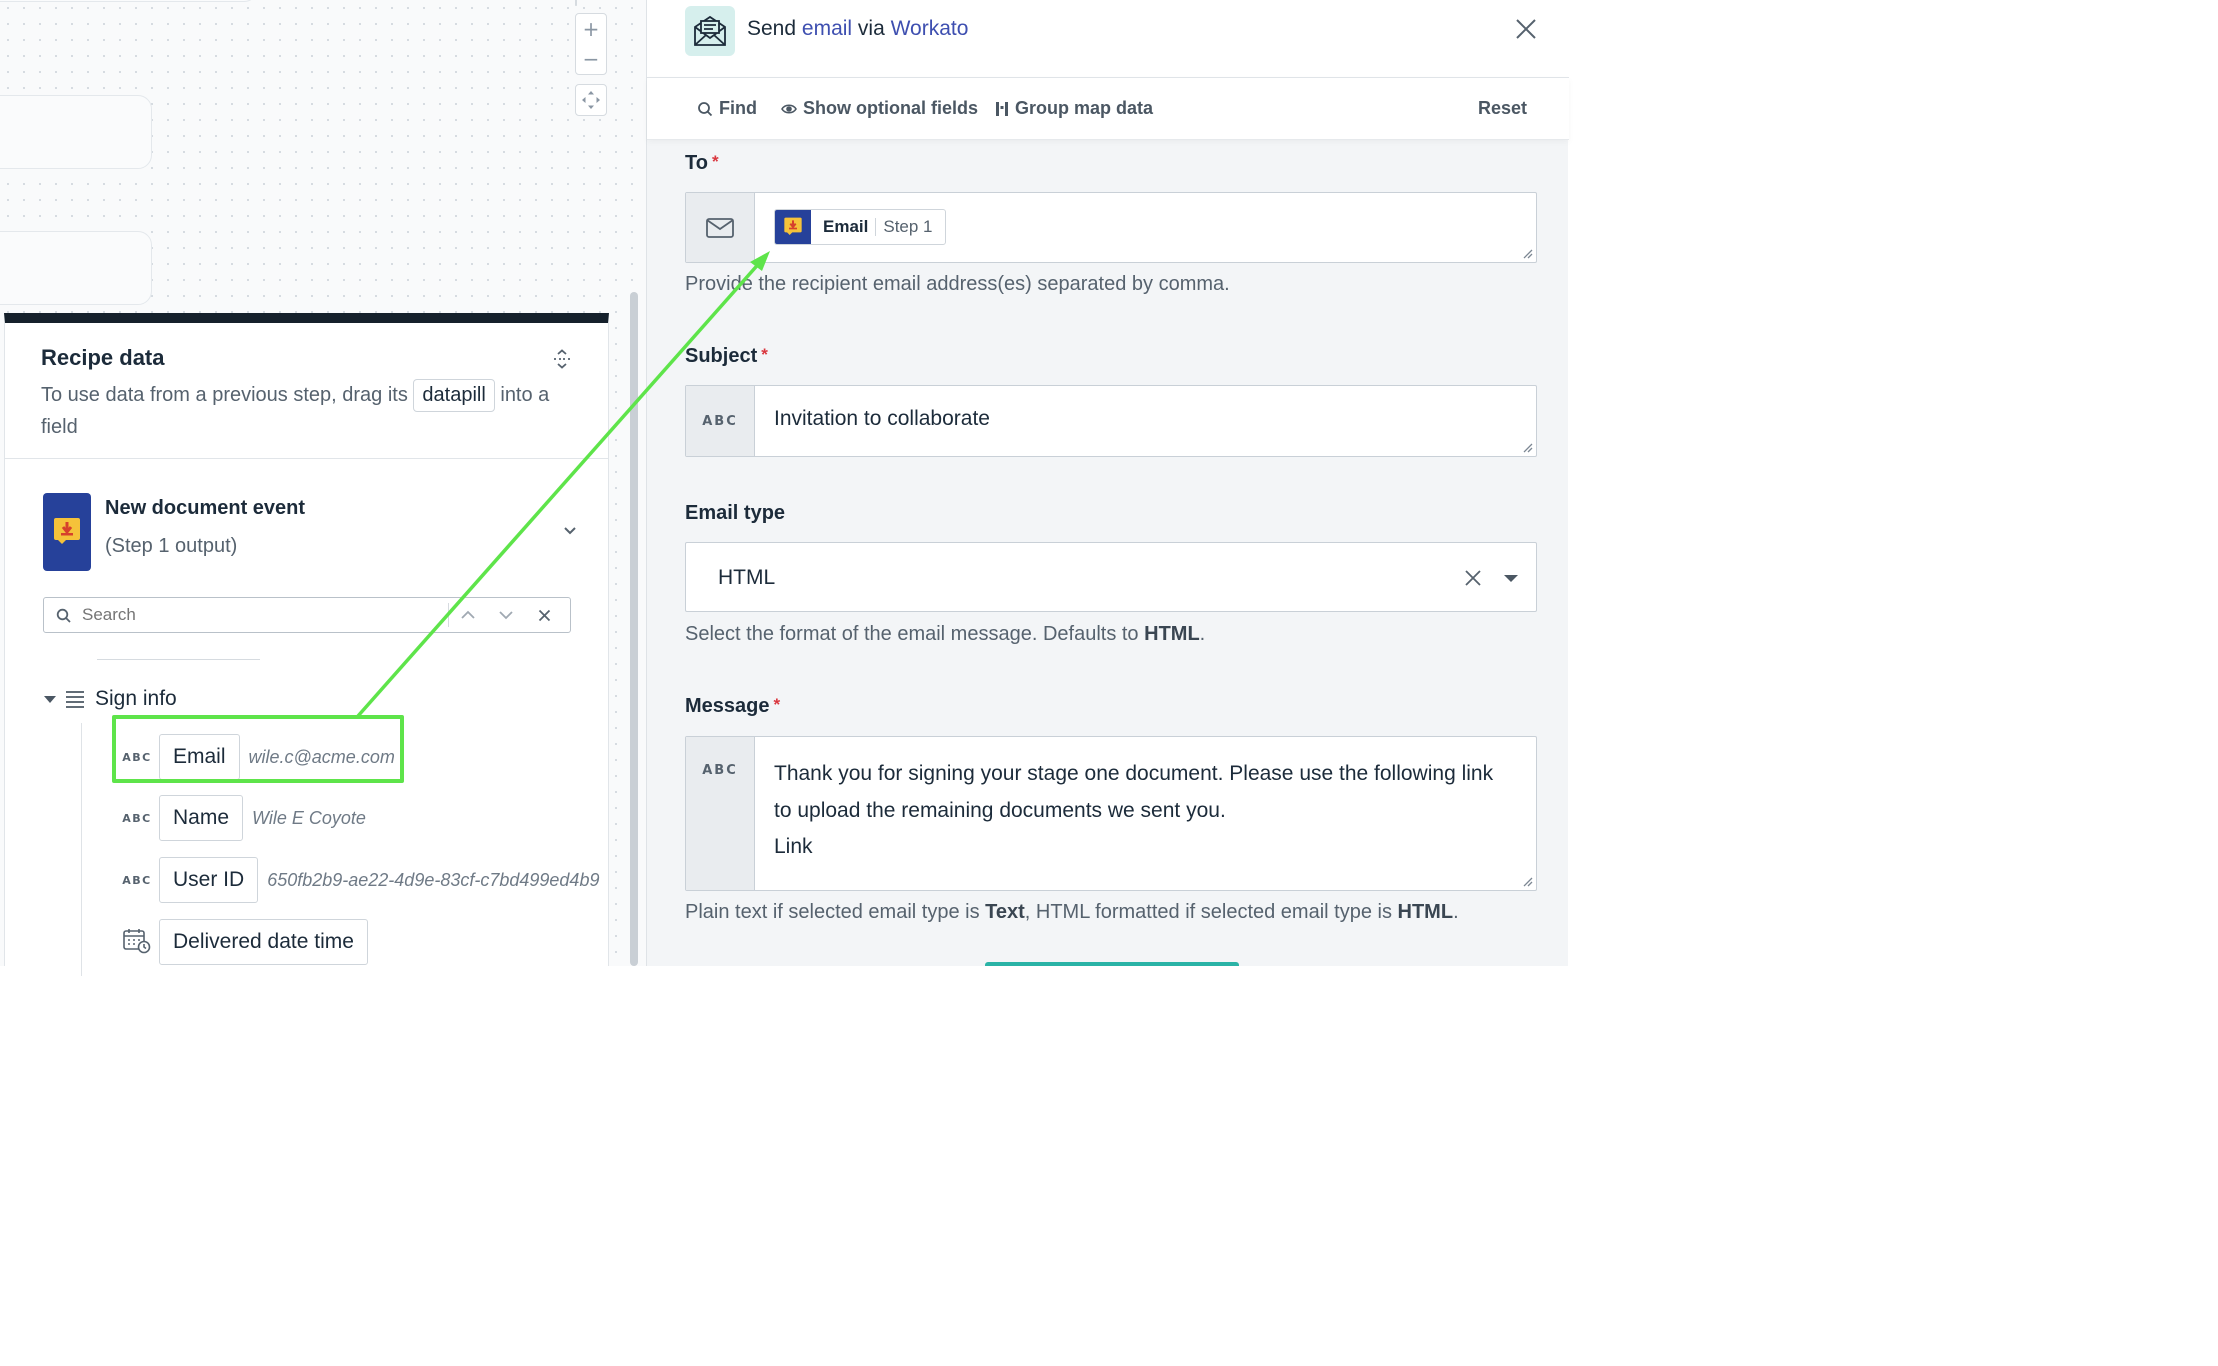 The height and width of the screenshot is (1366, 2218). What do you see at coordinates (75, 699) in the screenshot?
I see `list-icon` at bounding box center [75, 699].